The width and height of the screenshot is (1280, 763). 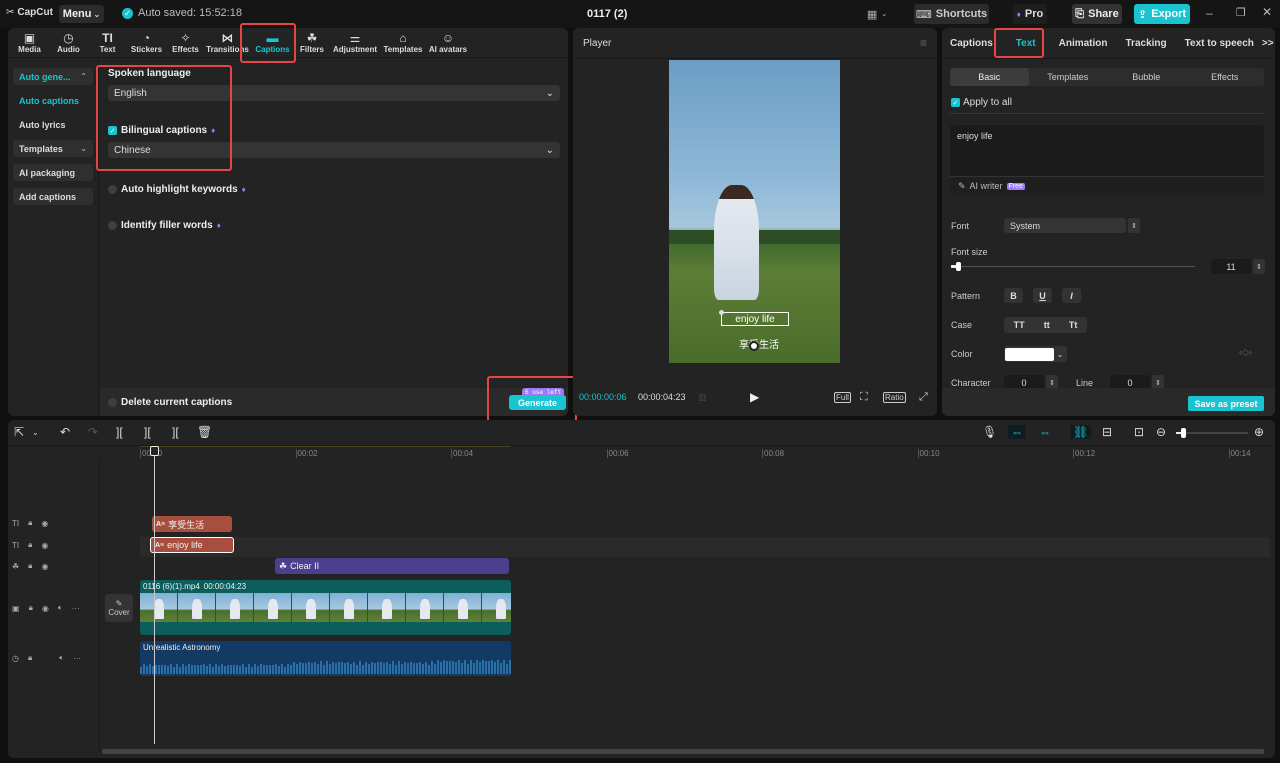 What do you see at coordinates (68, 42) in the screenshot?
I see `tab-audio: ◷ Audio` at bounding box center [68, 42].